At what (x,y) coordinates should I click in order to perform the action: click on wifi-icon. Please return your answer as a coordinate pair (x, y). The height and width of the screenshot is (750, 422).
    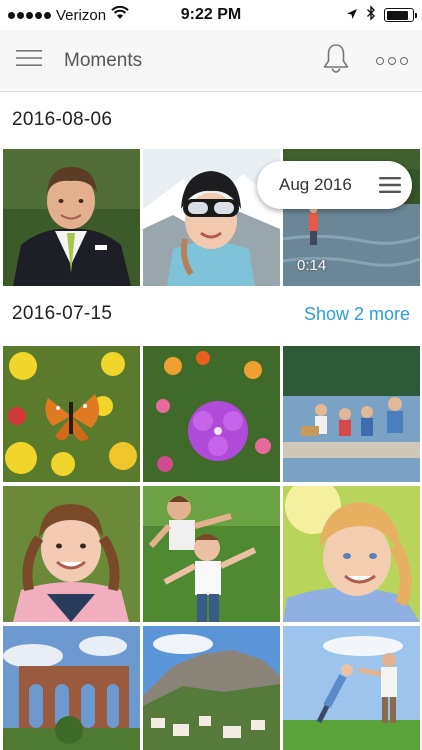
    Looking at the image, I should click on (120, 14).